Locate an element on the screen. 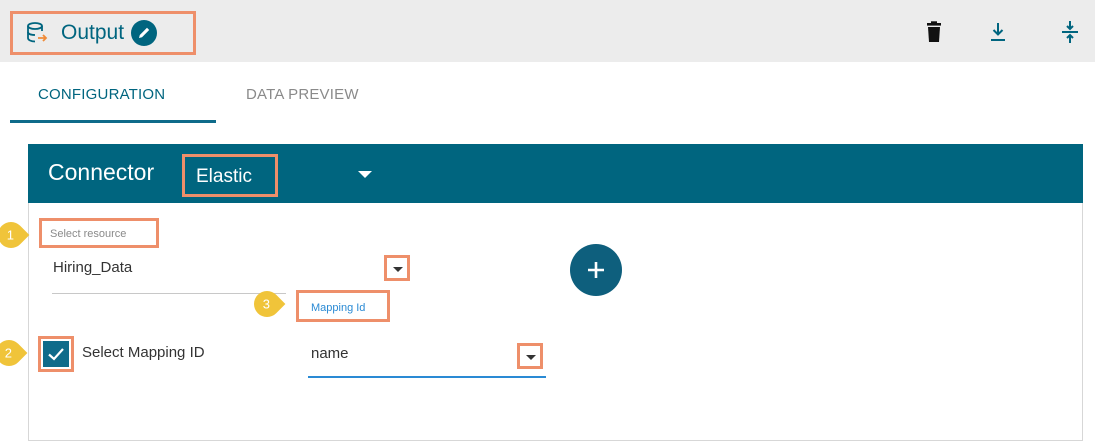 The height and width of the screenshot is (441, 1095). connector-header: Connector Elastic is located at coordinates (555, 173).